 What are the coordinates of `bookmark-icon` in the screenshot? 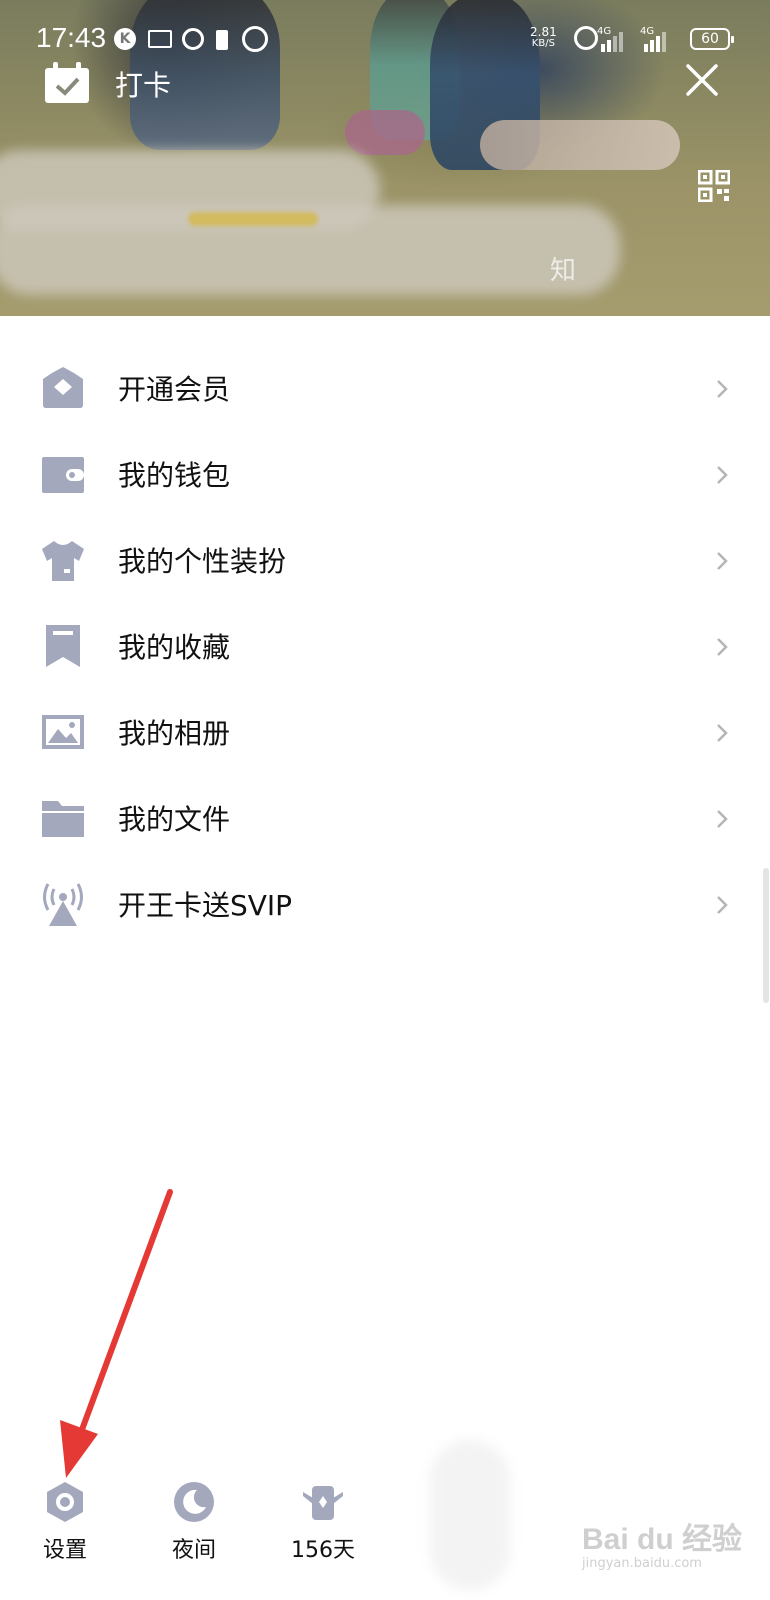 It's located at (63, 646).